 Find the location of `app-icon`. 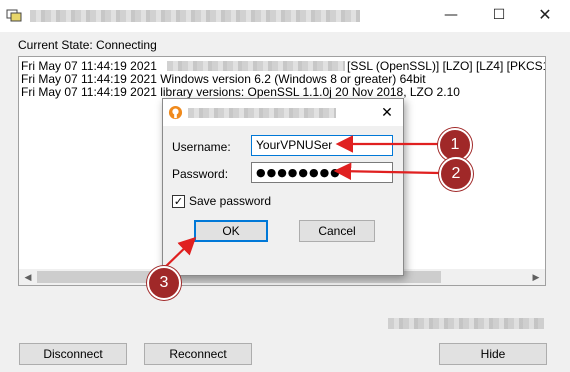

app-icon is located at coordinates (14, 15).